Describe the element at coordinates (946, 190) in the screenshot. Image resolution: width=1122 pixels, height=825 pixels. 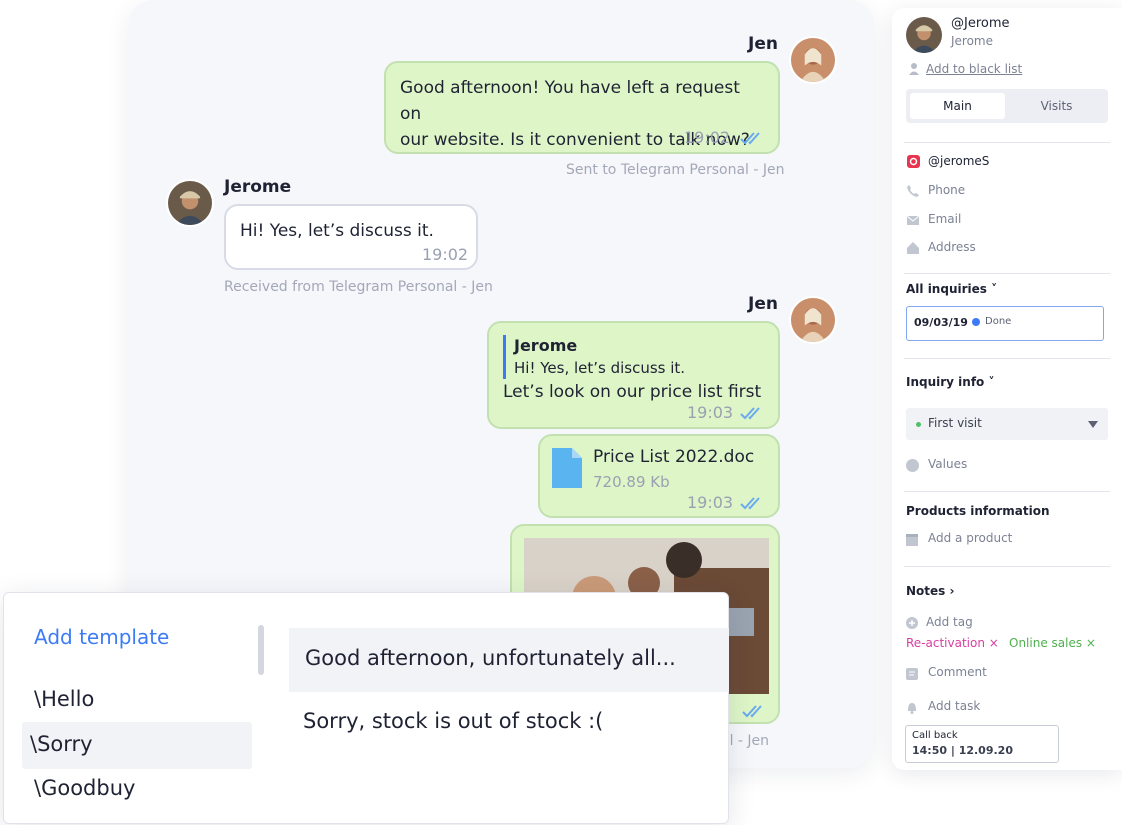
I see `phone-field: Phone` at that location.